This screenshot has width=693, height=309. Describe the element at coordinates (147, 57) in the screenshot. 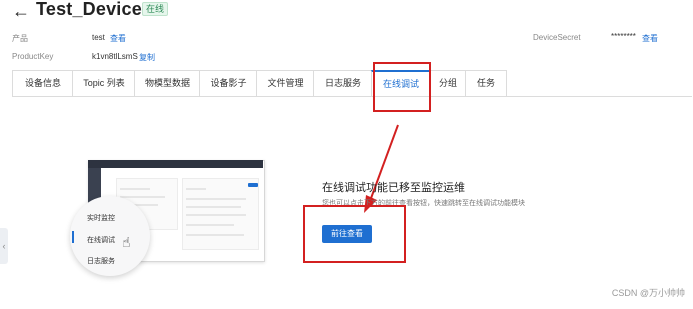

I see `productkey-copy-link: 复制` at that location.